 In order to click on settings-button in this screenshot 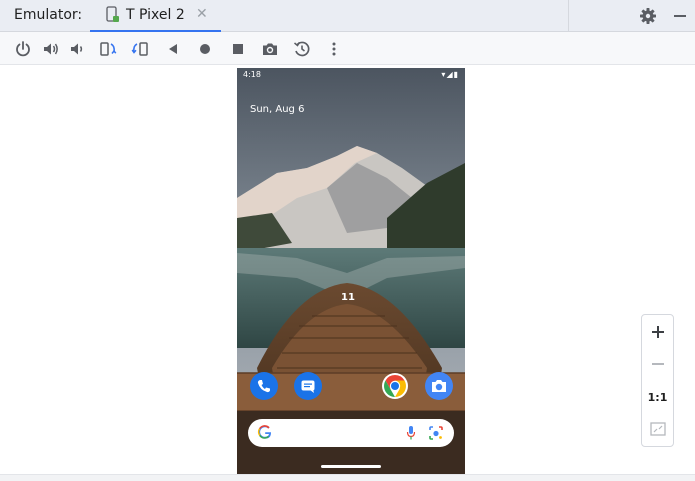, I will do `click(648, 16)`.